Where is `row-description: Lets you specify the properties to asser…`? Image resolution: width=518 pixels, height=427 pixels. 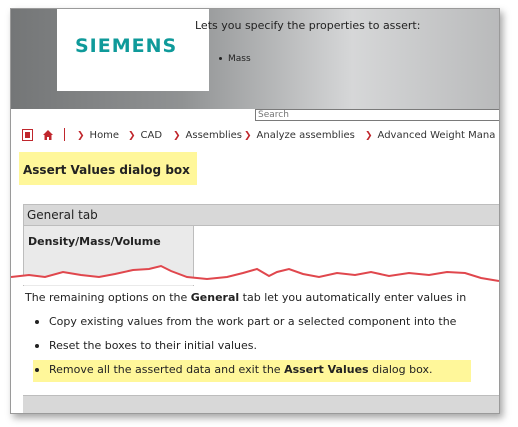 row-description: Lets you specify the properties to asser… is located at coordinates (308, 25).